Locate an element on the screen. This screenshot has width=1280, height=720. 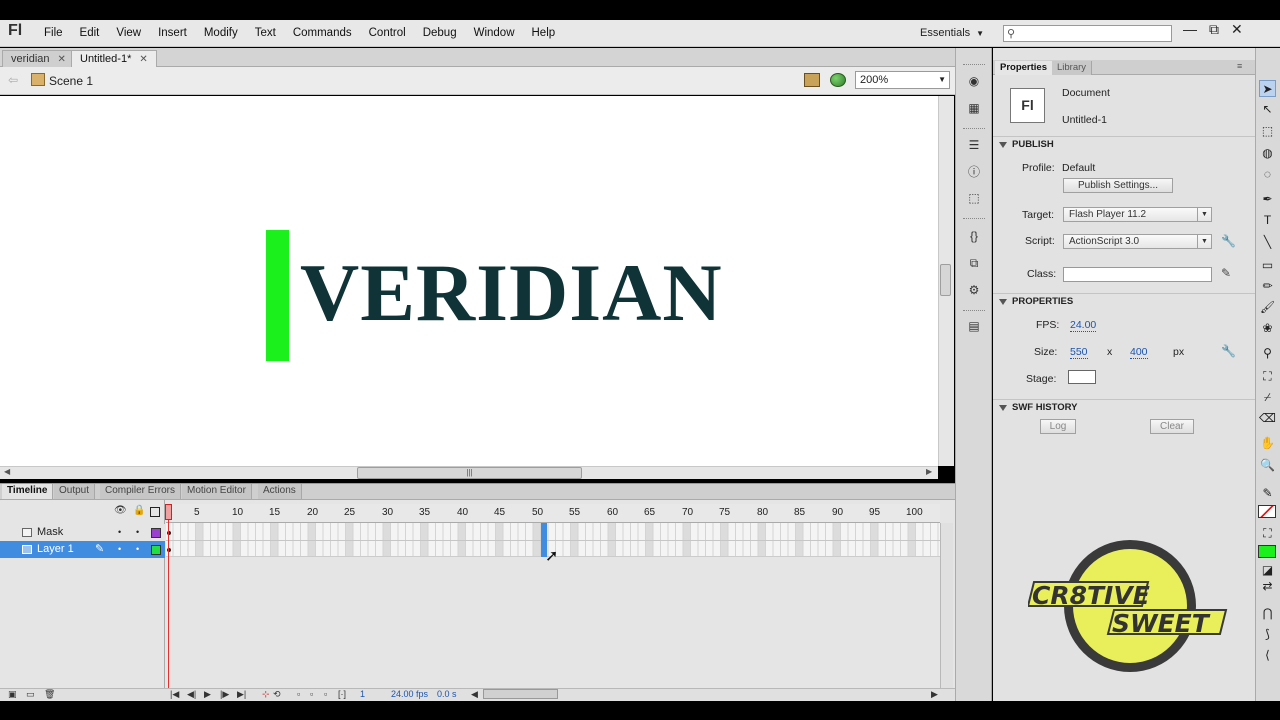
menu-debug: Debug is located at coordinates (440, 33).